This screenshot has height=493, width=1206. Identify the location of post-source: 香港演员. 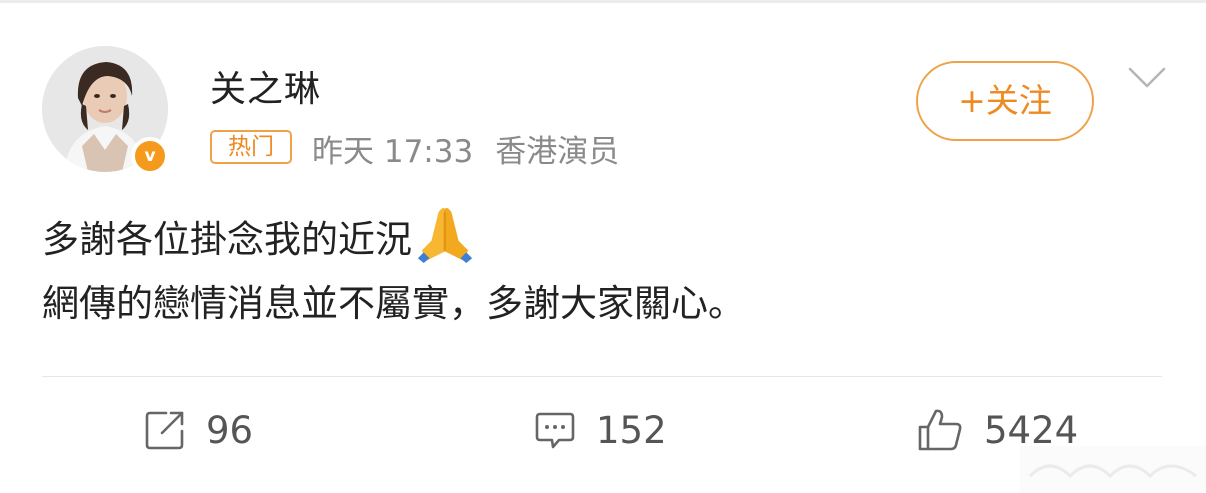
(557, 152).